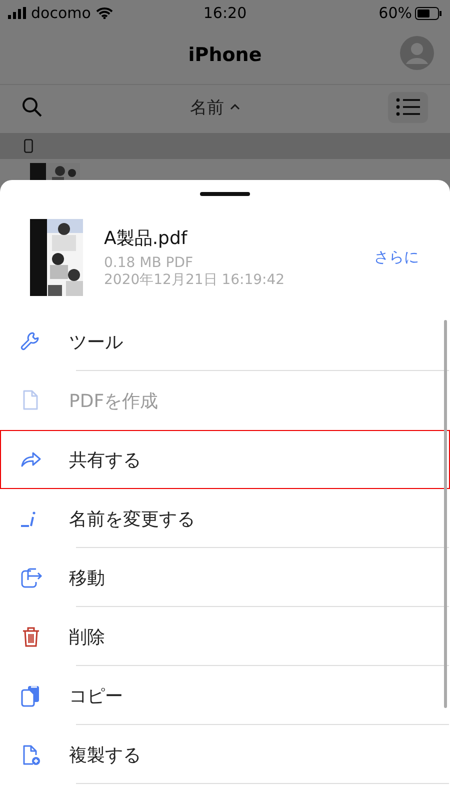  I want to click on menu-item: コピー, so click(225, 695).